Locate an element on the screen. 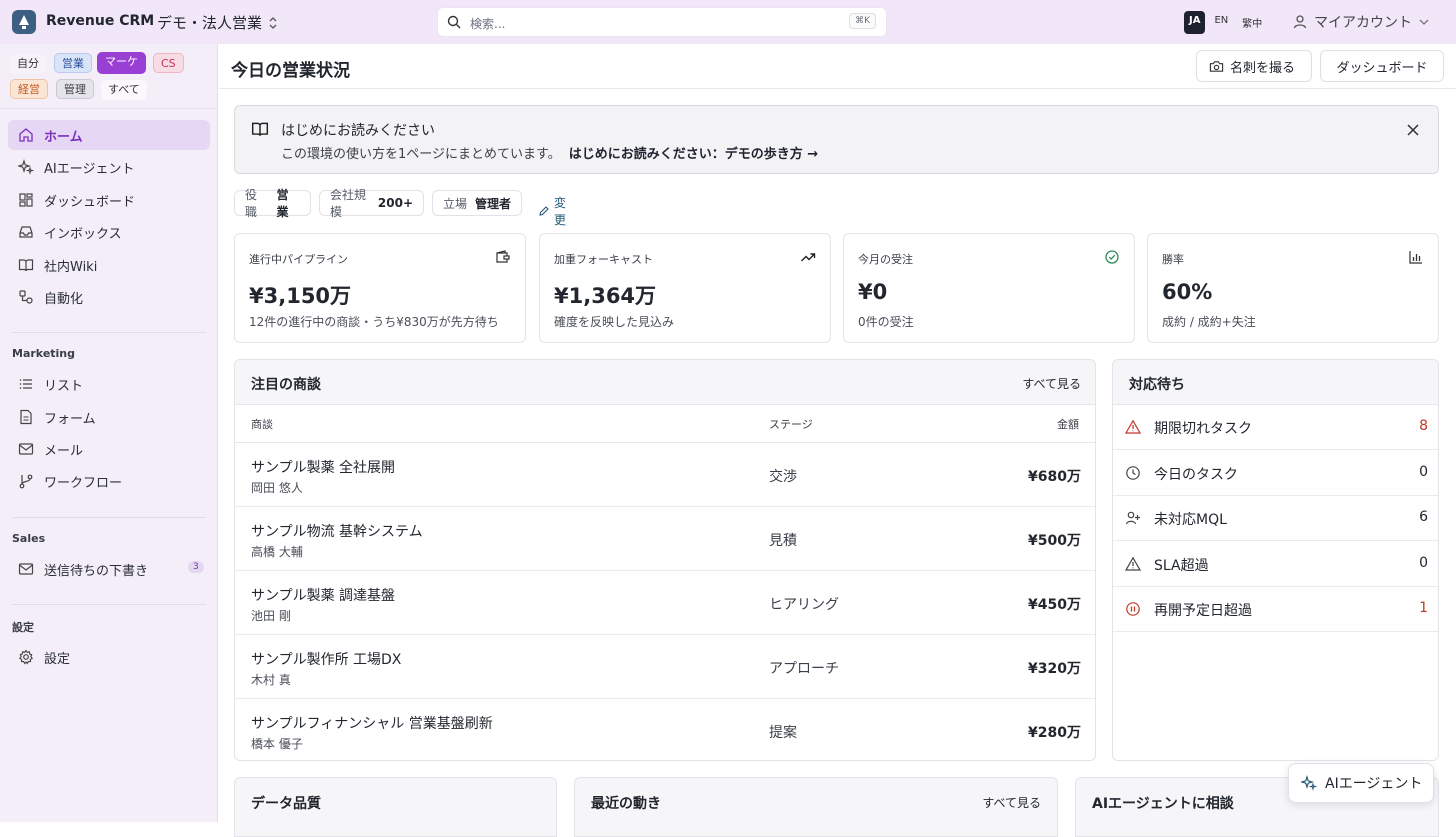 The image size is (1456, 837). pending-item-unhandled-mql: 未対応MQL 6 is located at coordinates (1275, 518).